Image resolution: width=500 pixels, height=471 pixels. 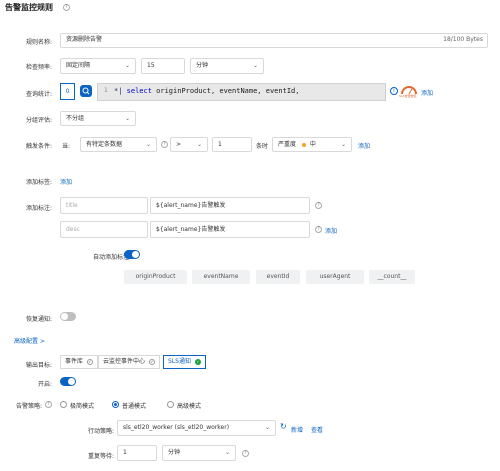 What do you see at coordinates (68, 316) in the screenshot?
I see `recovery-toggle` at bounding box center [68, 316].